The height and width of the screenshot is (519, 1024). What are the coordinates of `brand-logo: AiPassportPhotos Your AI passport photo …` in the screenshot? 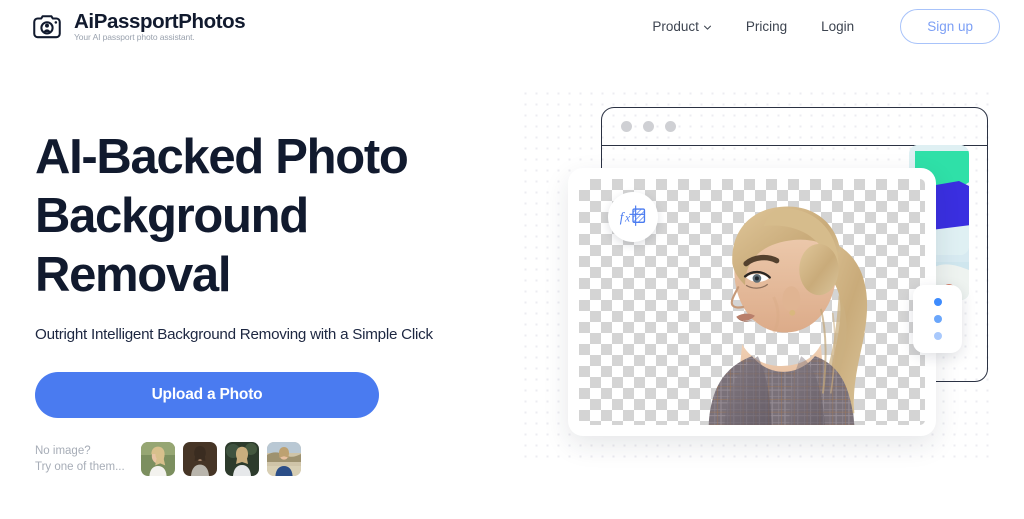 It's located at (138, 26).